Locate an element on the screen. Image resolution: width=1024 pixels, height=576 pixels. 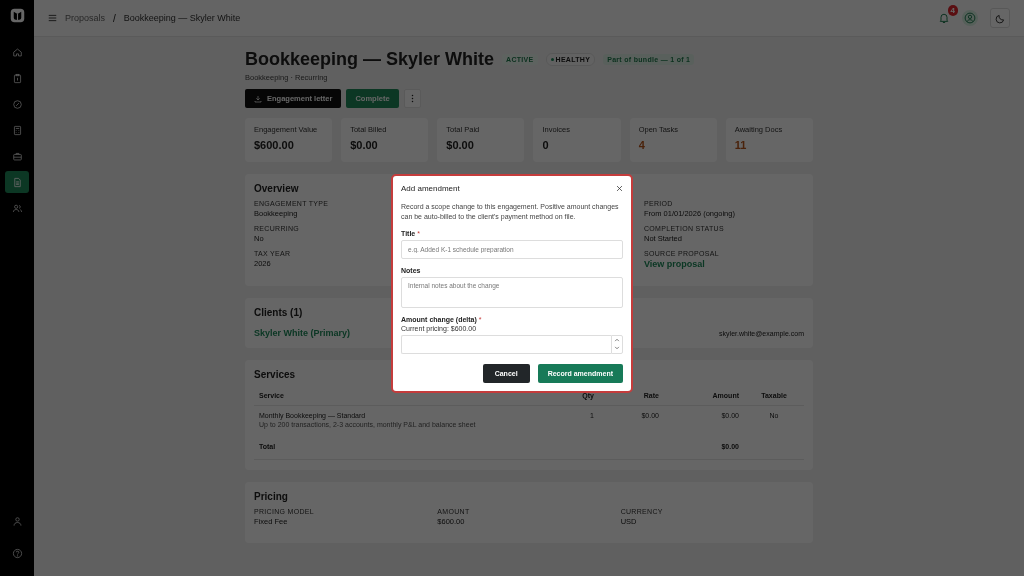
download-icon is located at coordinates (258, 98).